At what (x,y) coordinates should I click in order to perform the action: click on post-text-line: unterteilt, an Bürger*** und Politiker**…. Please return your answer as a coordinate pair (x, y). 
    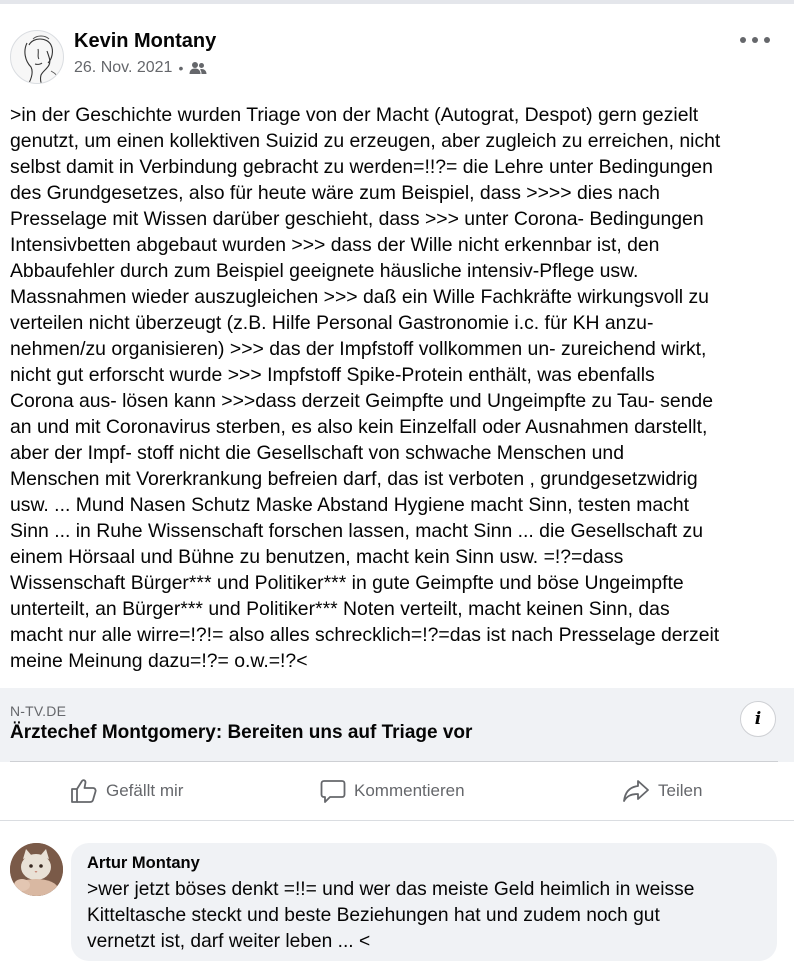
    Looking at the image, I should click on (340, 609).